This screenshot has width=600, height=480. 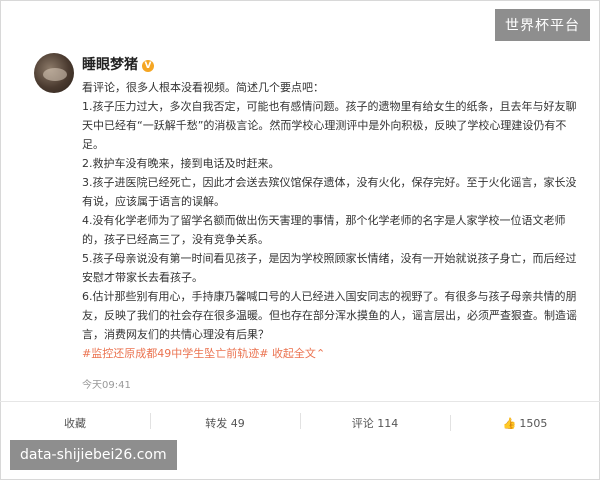 What do you see at coordinates (542, 25) in the screenshot?
I see `watermark-top: 世界杯平台` at bounding box center [542, 25].